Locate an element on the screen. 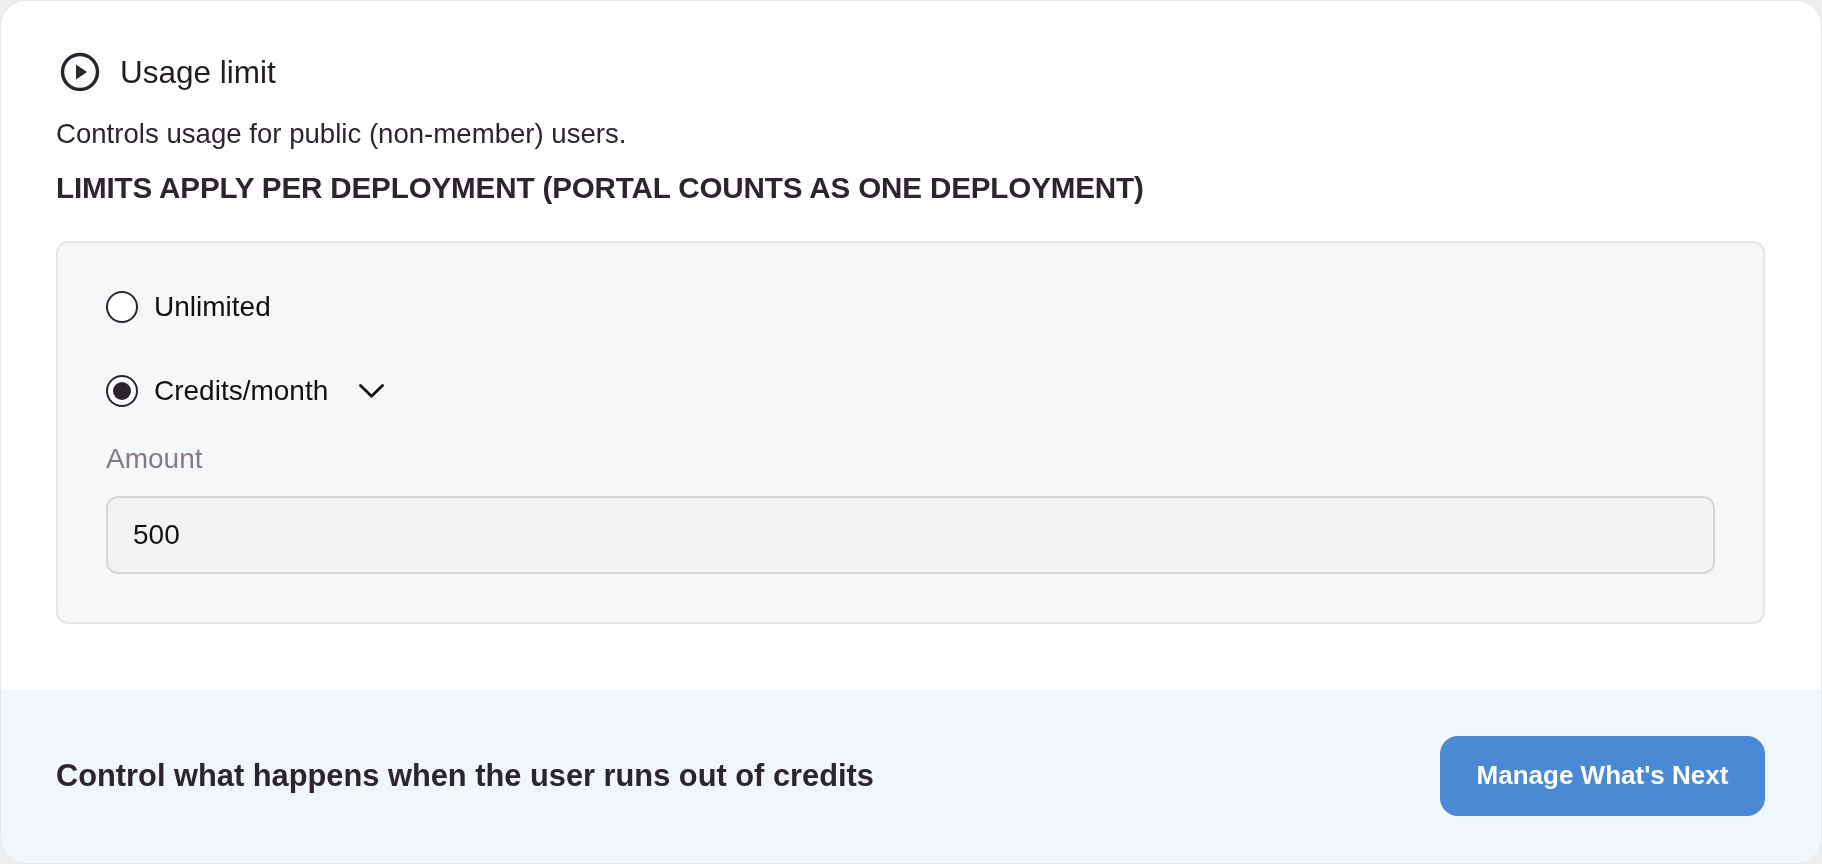  radio-label: Unlimited is located at coordinates (212, 307).